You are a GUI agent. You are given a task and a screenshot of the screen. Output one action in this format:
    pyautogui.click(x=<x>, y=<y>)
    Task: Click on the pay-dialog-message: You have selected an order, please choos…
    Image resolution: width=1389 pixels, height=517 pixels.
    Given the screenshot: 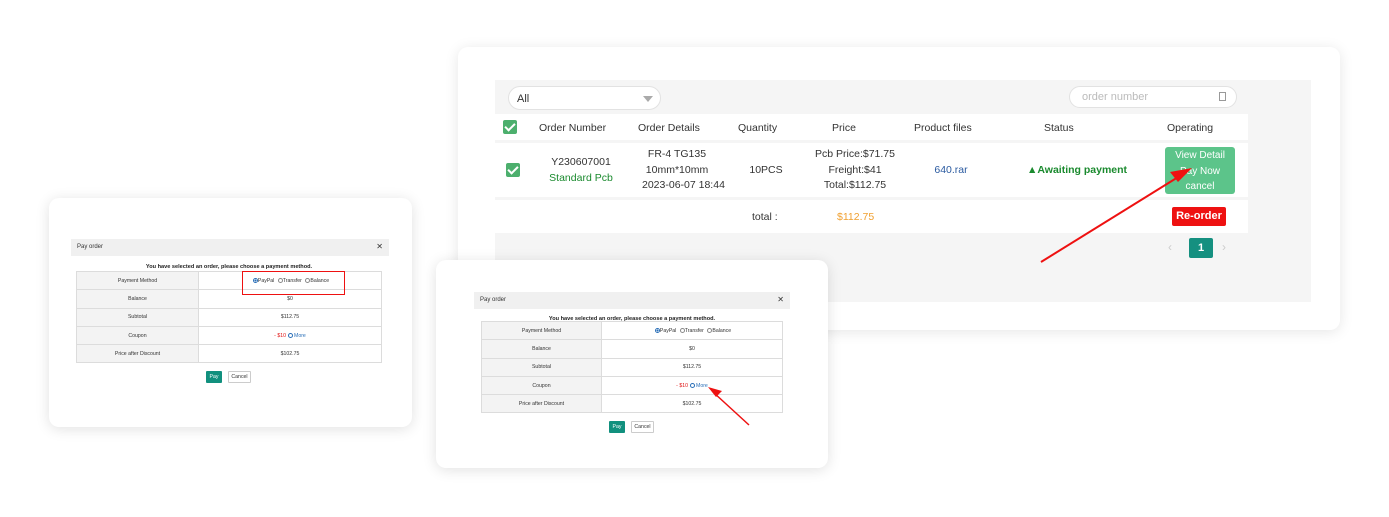 What is the action you would take?
    pyautogui.click(x=229, y=267)
    